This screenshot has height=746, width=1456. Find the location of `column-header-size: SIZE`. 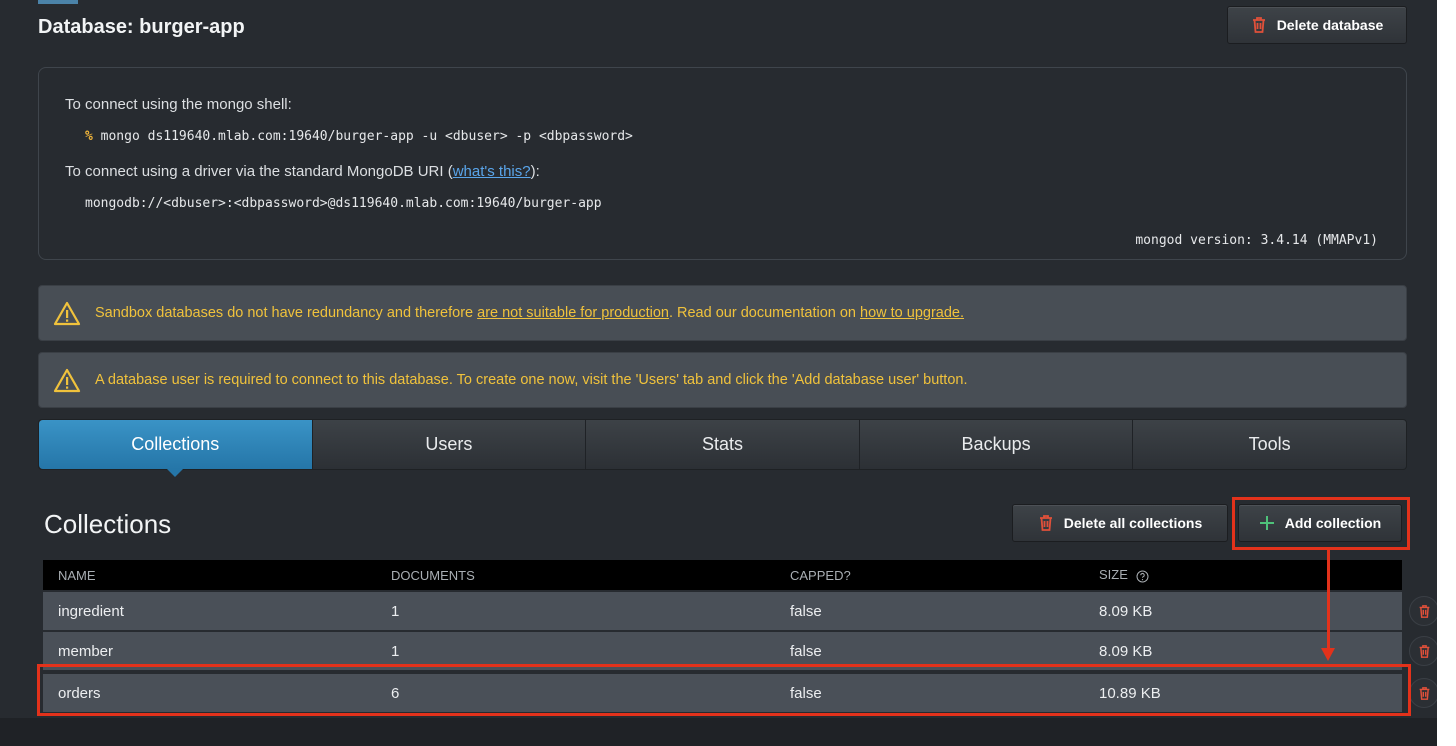

column-header-size: SIZE is located at coordinates (1124, 574).